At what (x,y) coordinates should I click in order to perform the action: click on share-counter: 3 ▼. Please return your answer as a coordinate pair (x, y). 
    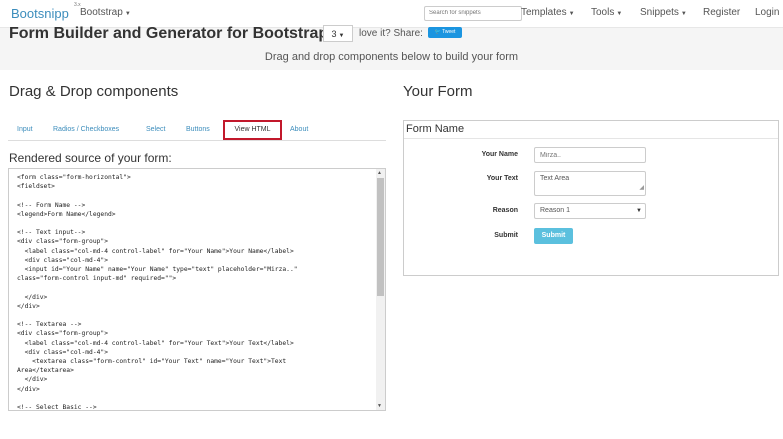
    Looking at the image, I should click on (338, 33).